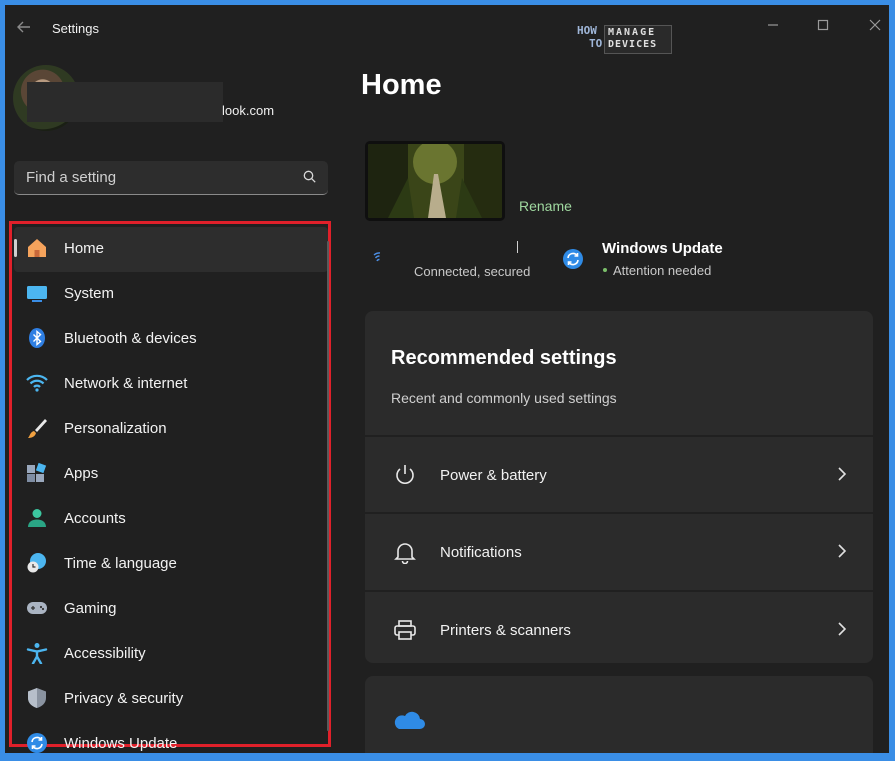  I want to click on sidebar-item-windows-update: Windows Update, so click(171, 737).